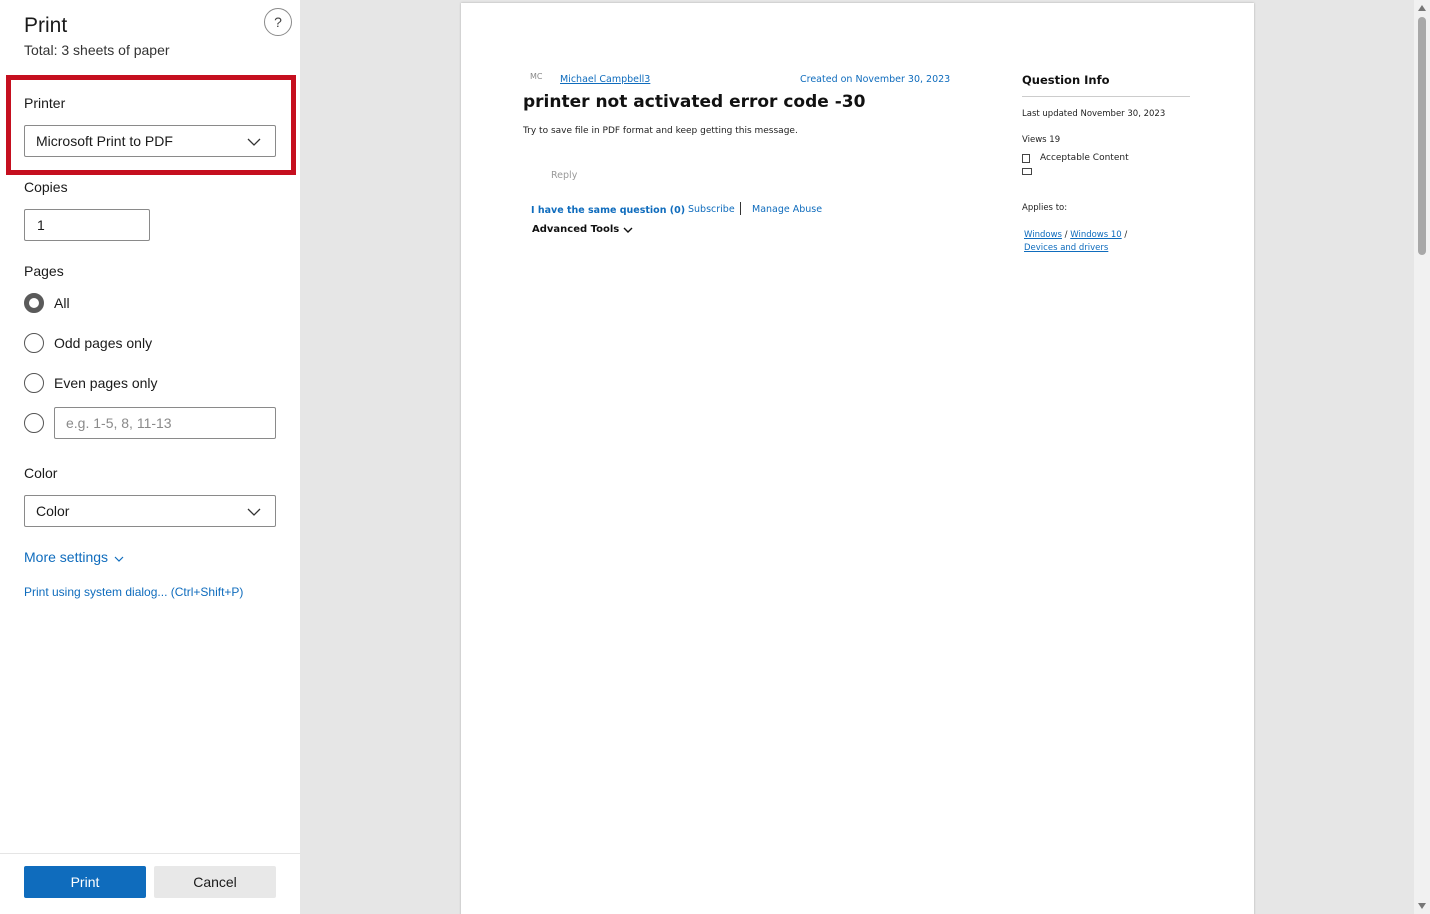  What do you see at coordinates (34, 303) in the screenshot?
I see `radio-checked-icon` at bounding box center [34, 303].